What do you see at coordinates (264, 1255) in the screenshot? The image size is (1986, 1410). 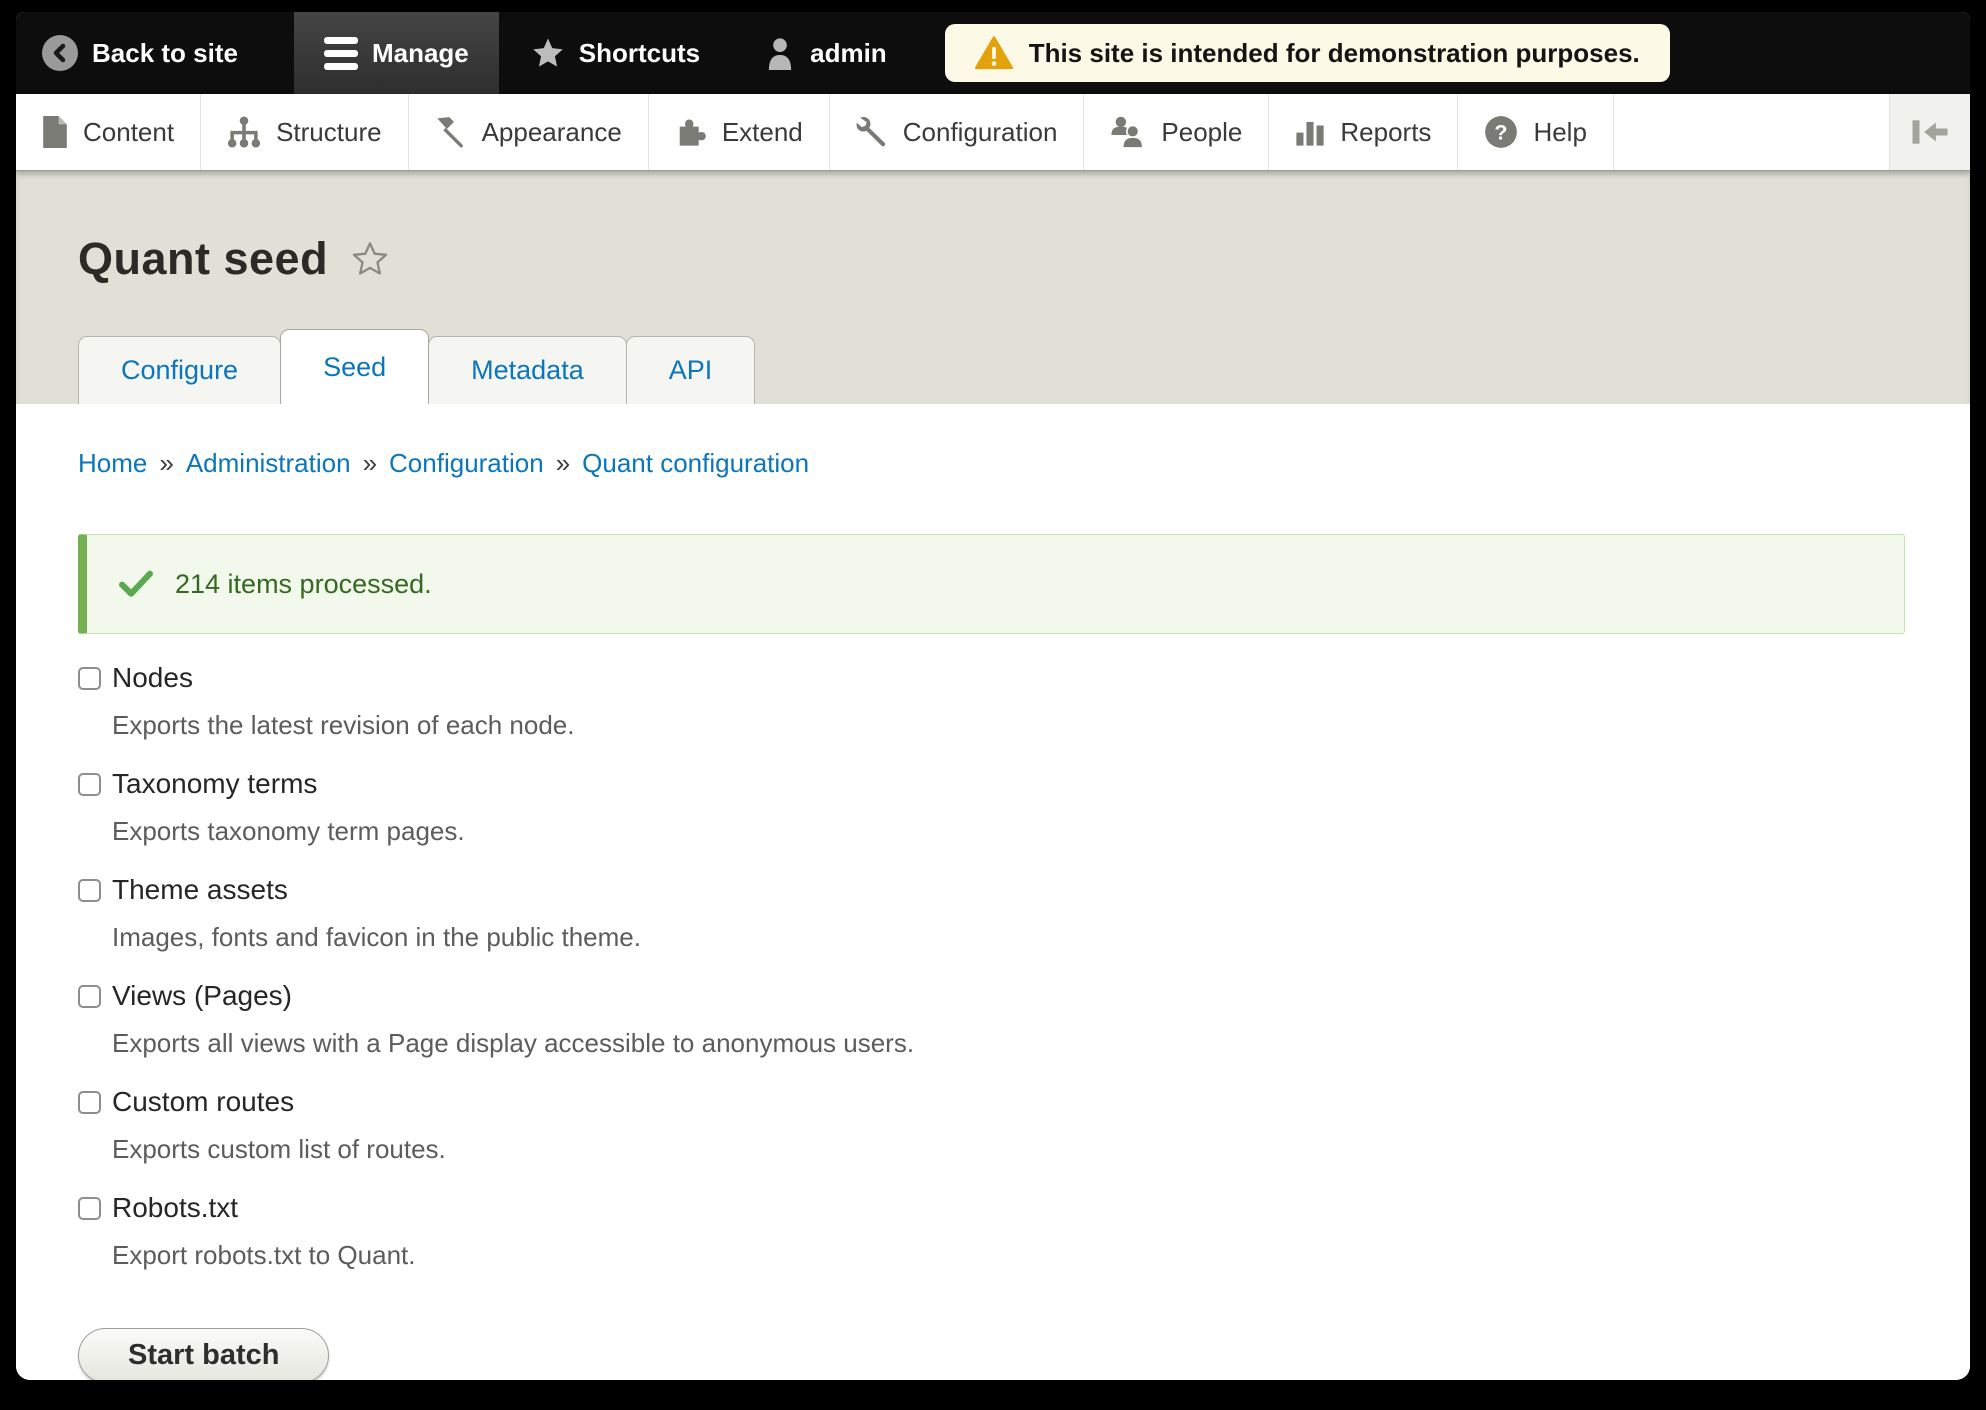 I see `robots-txt-description: Export robots.txt to Quant.` at bounding box center [264, 1255].